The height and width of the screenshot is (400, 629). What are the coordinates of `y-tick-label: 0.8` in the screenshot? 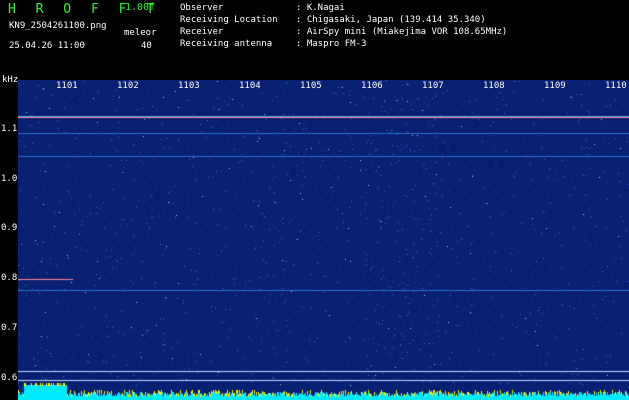 It's located at (9, 278).